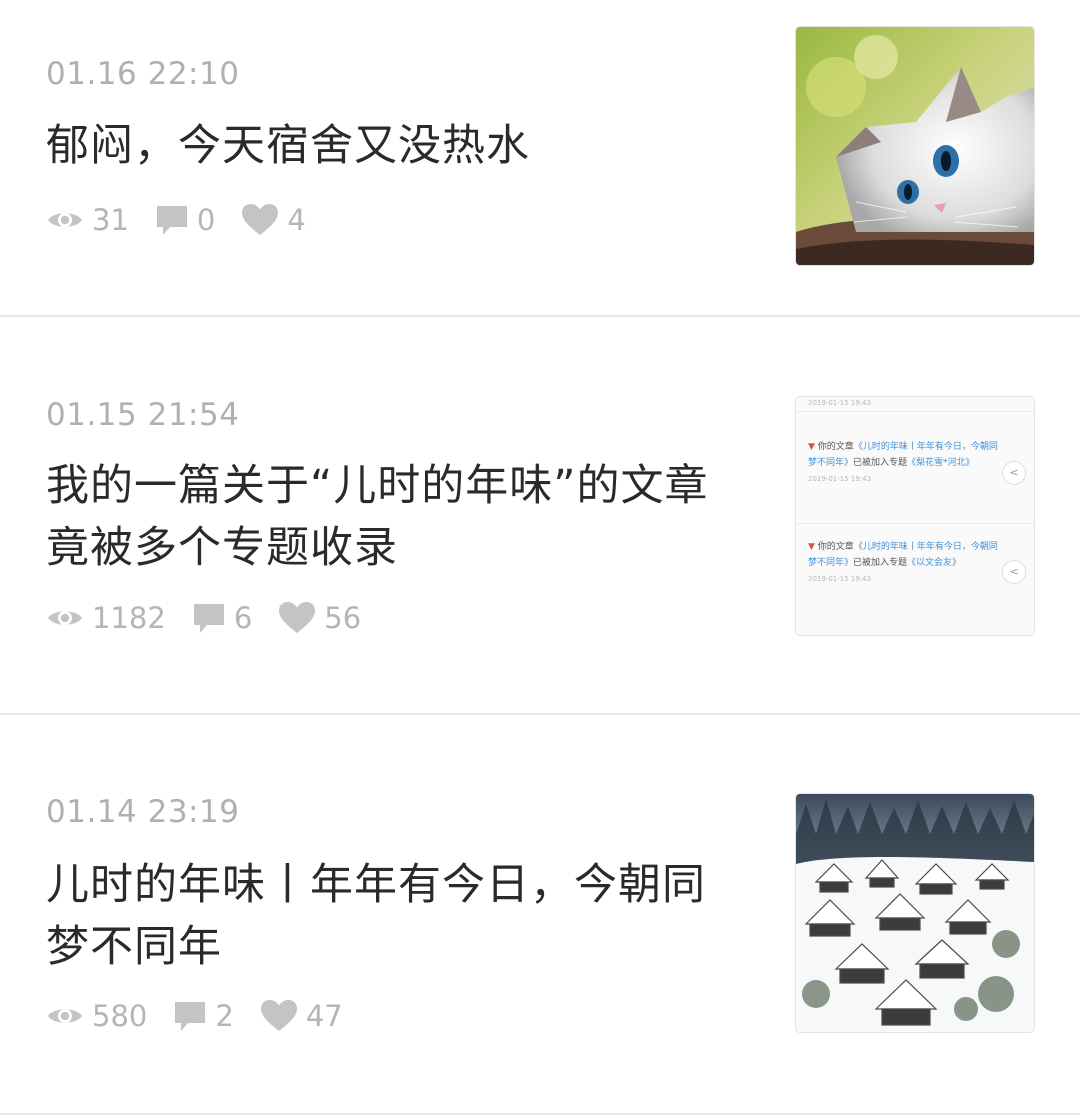 The image size is (1080, 1119). I want to click on views-stat: 1182, so click(106, 618).